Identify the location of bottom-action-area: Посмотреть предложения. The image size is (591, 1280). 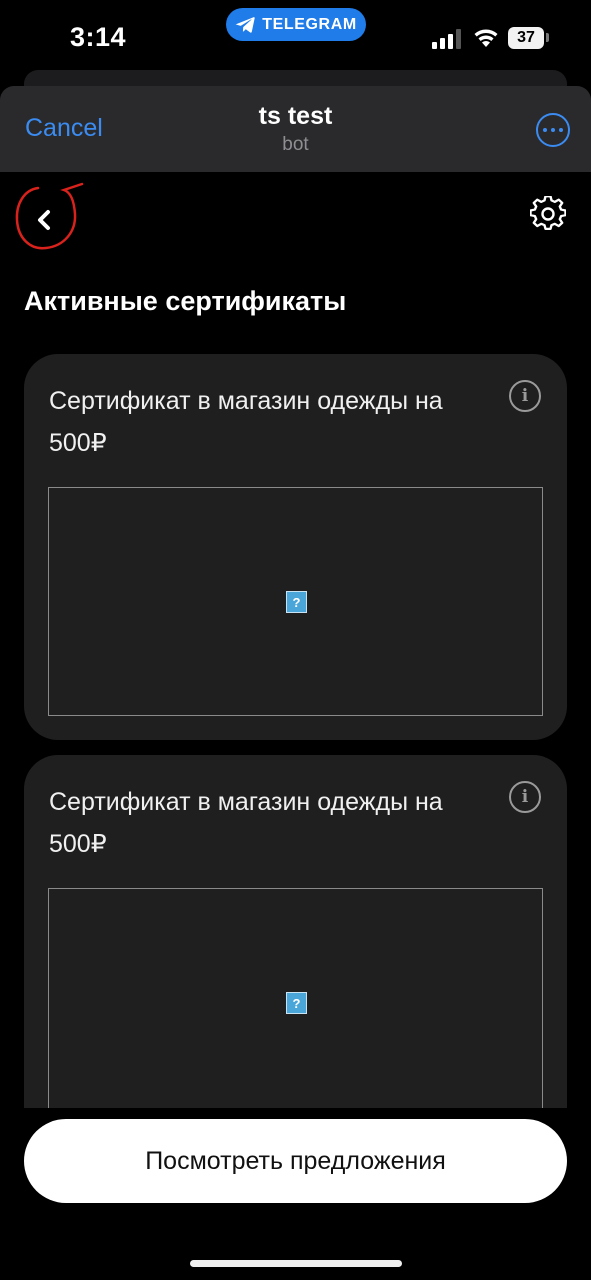
(295, 1168).